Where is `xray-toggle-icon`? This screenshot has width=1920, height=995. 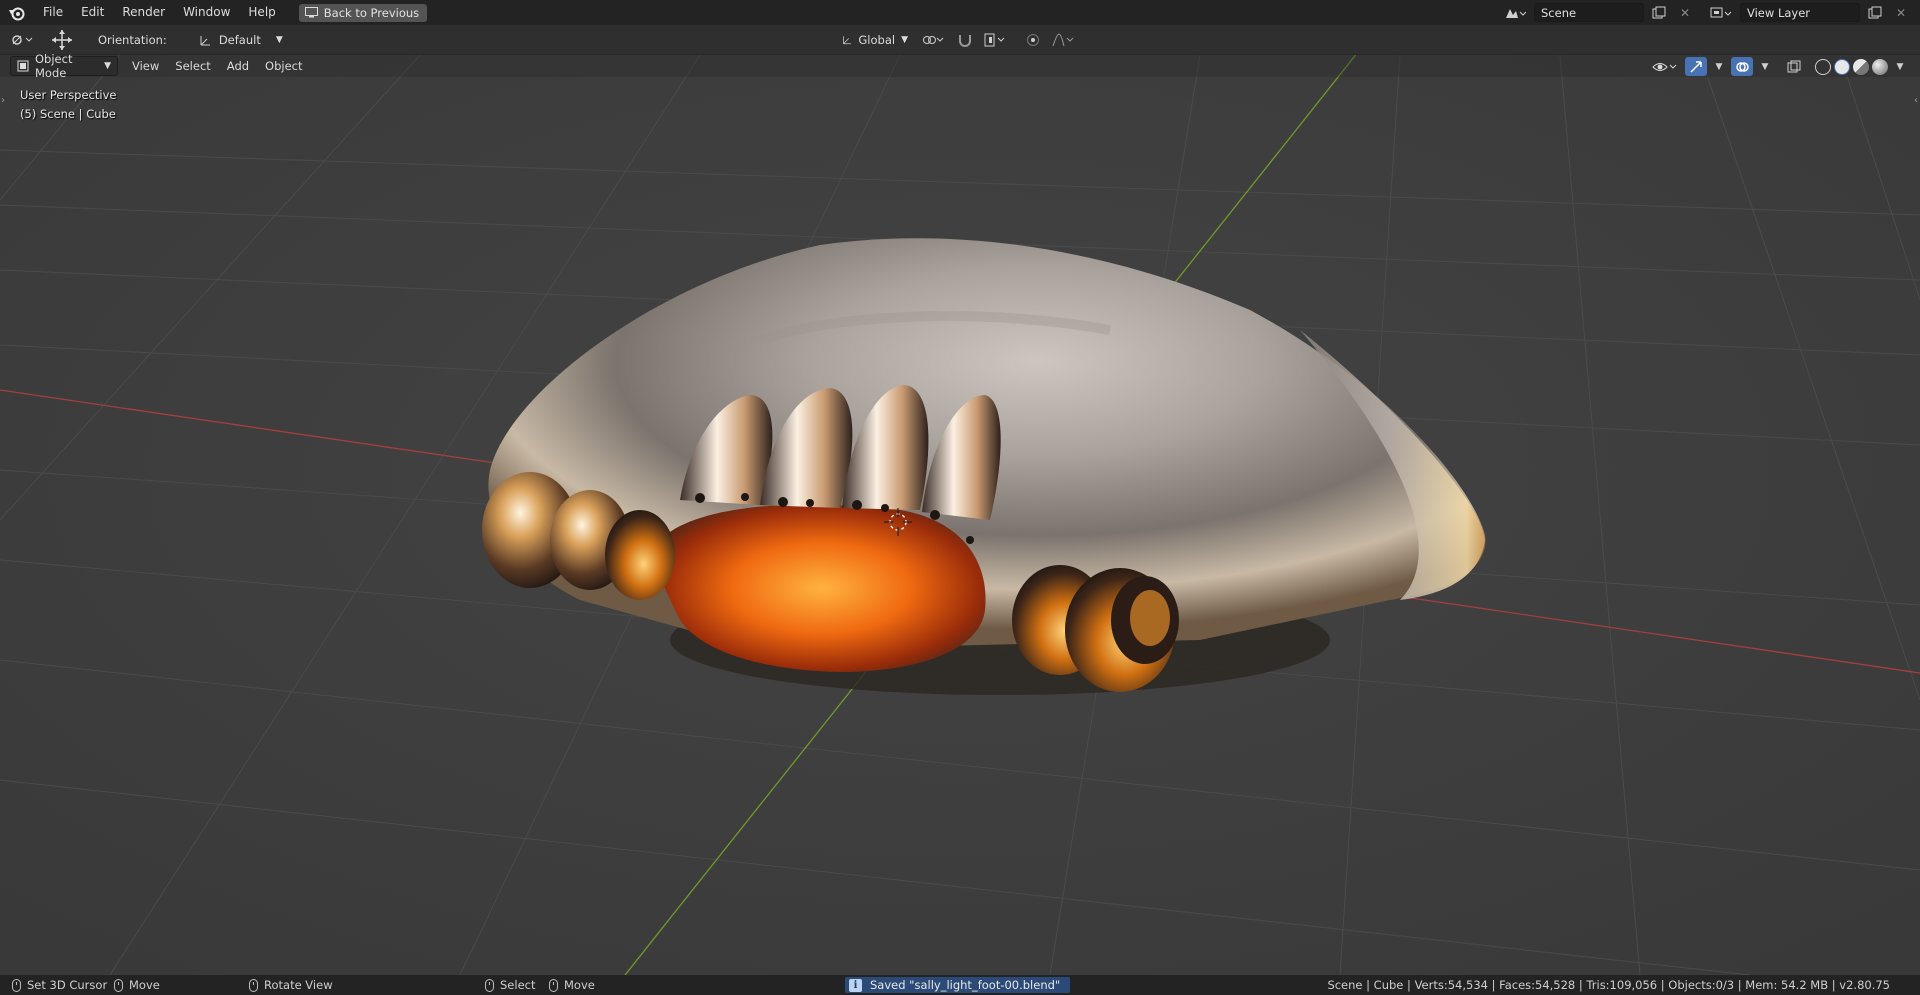 xray-toggle-icon is located at coordinates (1794, 66).